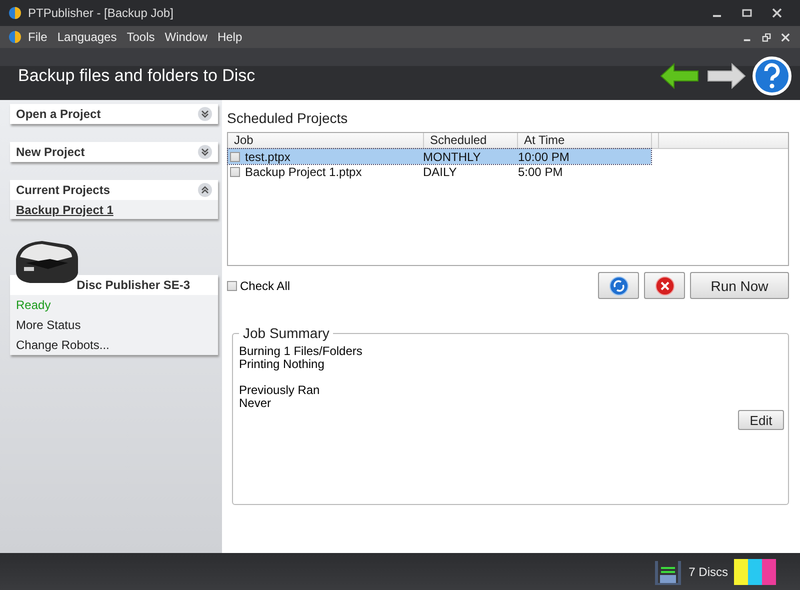  I want to click on refresh-icon, so click(618, 286).